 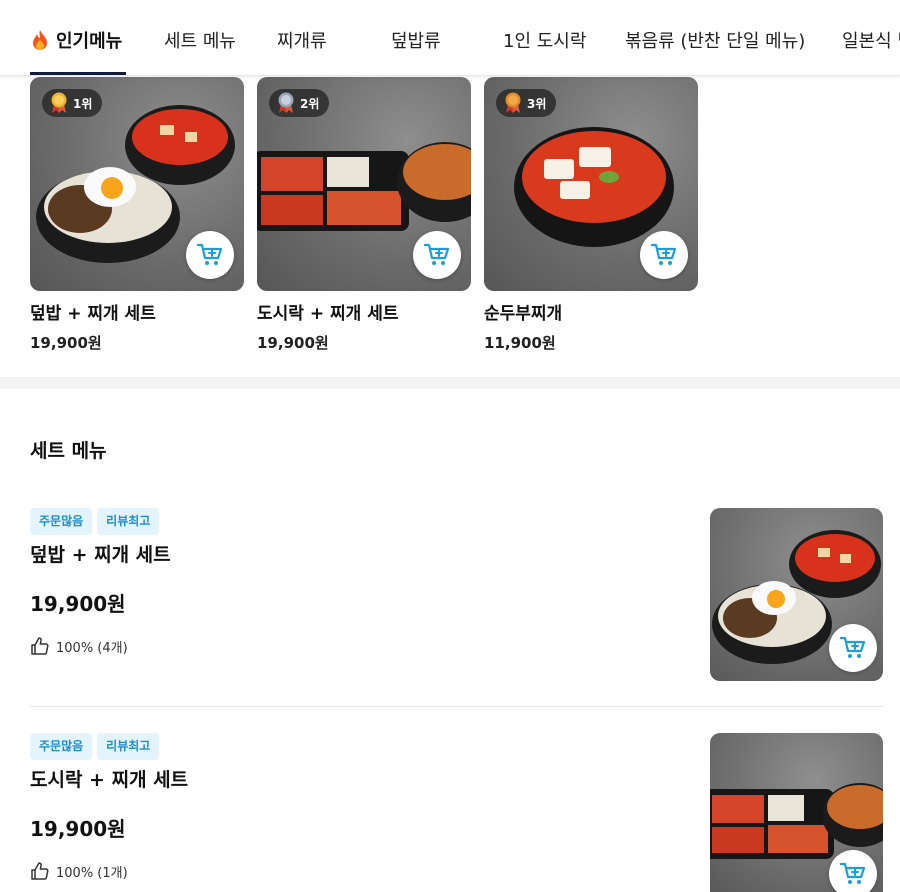 What do you see at coordinates (456, 706) in the screenshot?
I see `list-divider` at bounding box center [456, 706].